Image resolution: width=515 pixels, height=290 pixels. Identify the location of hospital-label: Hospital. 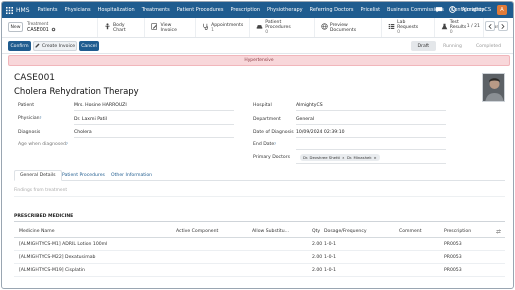
(262, 105).